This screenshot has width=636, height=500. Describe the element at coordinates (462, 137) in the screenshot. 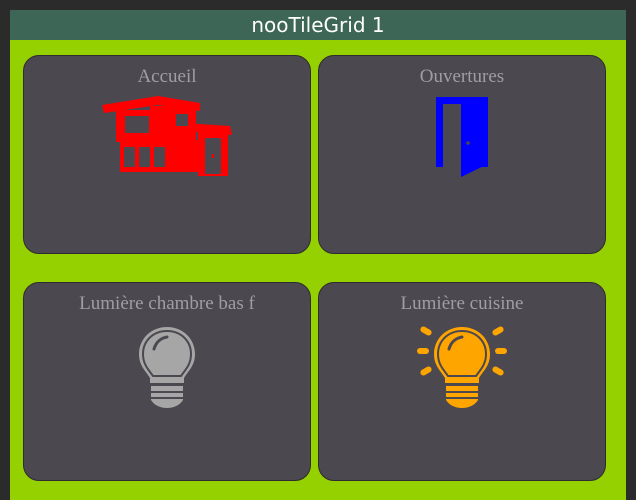

I see `door-icon` at that location.